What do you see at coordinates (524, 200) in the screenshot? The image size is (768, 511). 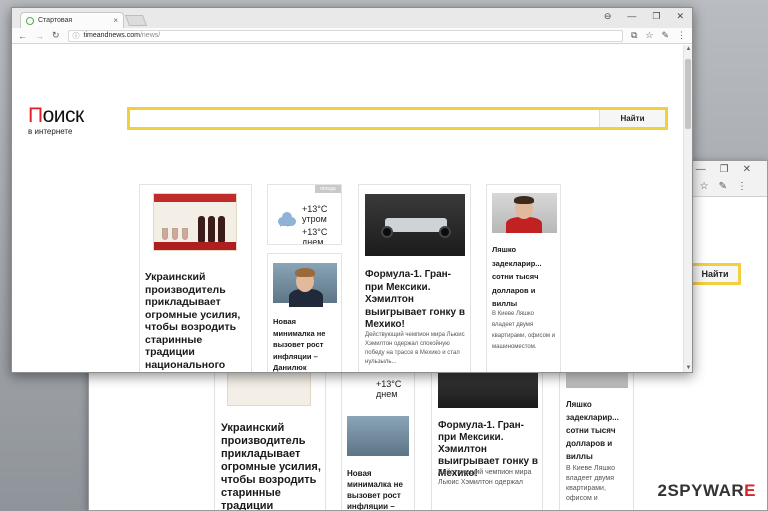 I see `lyashko-hair-shape` at bounding box center [524, 200].